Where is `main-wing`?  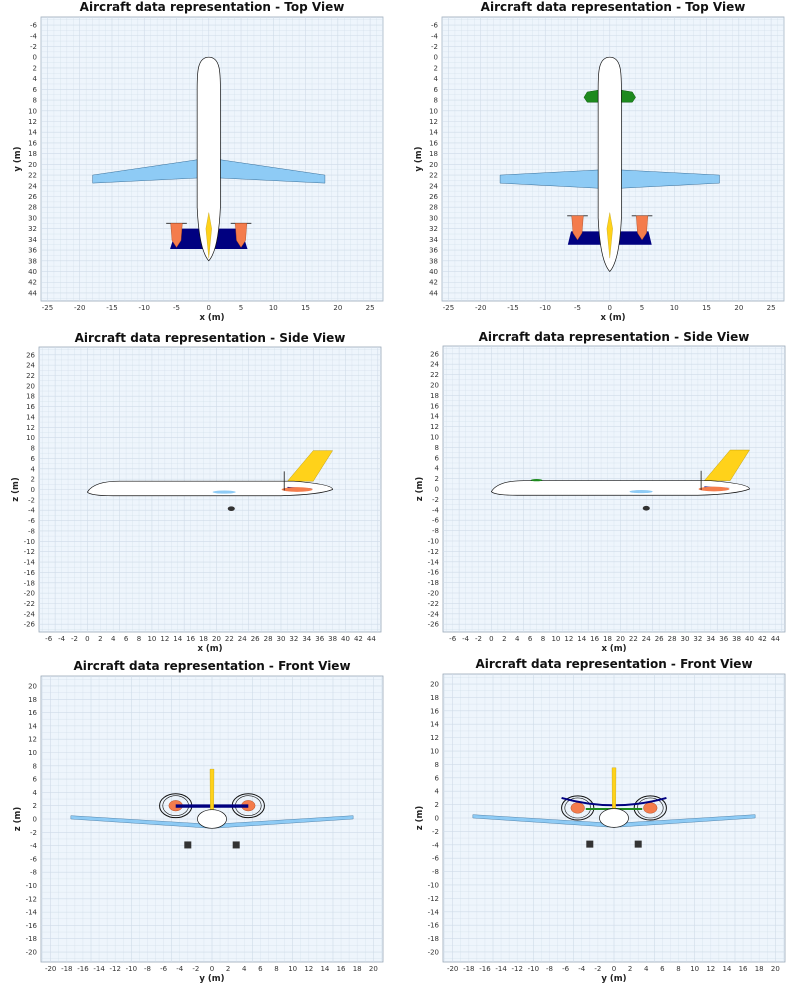 main-wing is located at coordinates (641, 492).